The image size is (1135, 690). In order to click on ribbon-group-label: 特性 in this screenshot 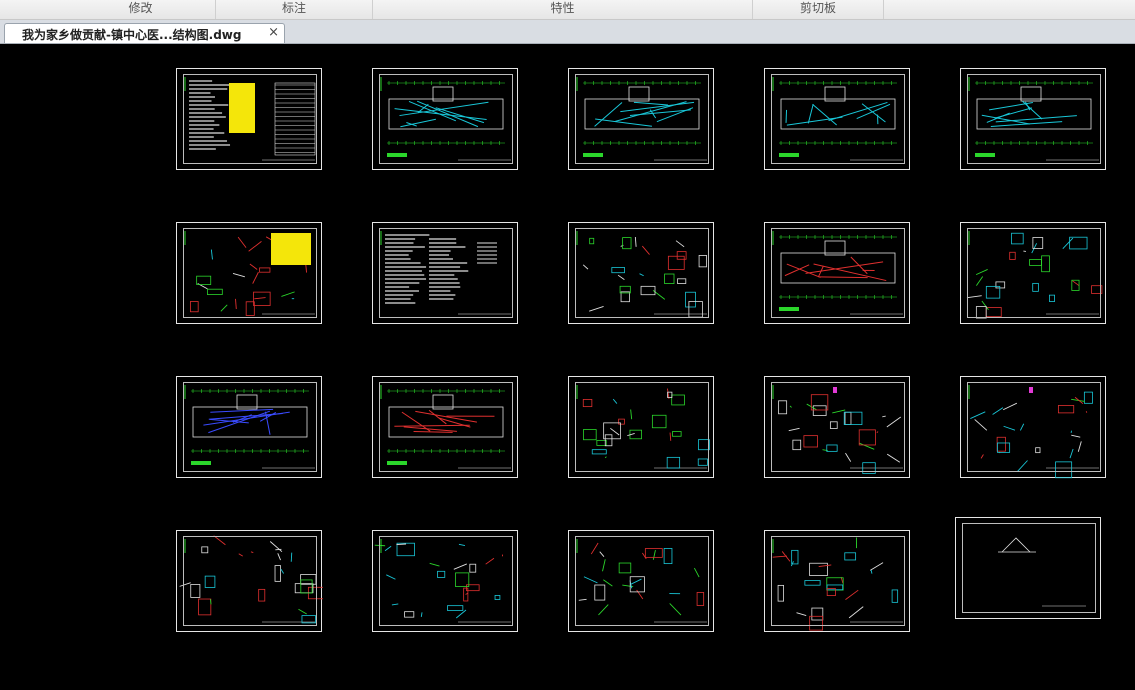, I will do `click(562, 8)`.